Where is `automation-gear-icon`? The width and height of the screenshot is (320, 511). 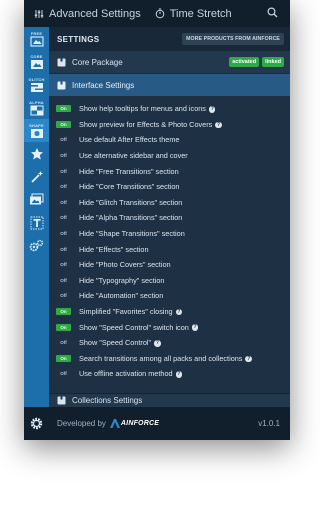 automation-gear-icon is located at coordinates (36, 245).